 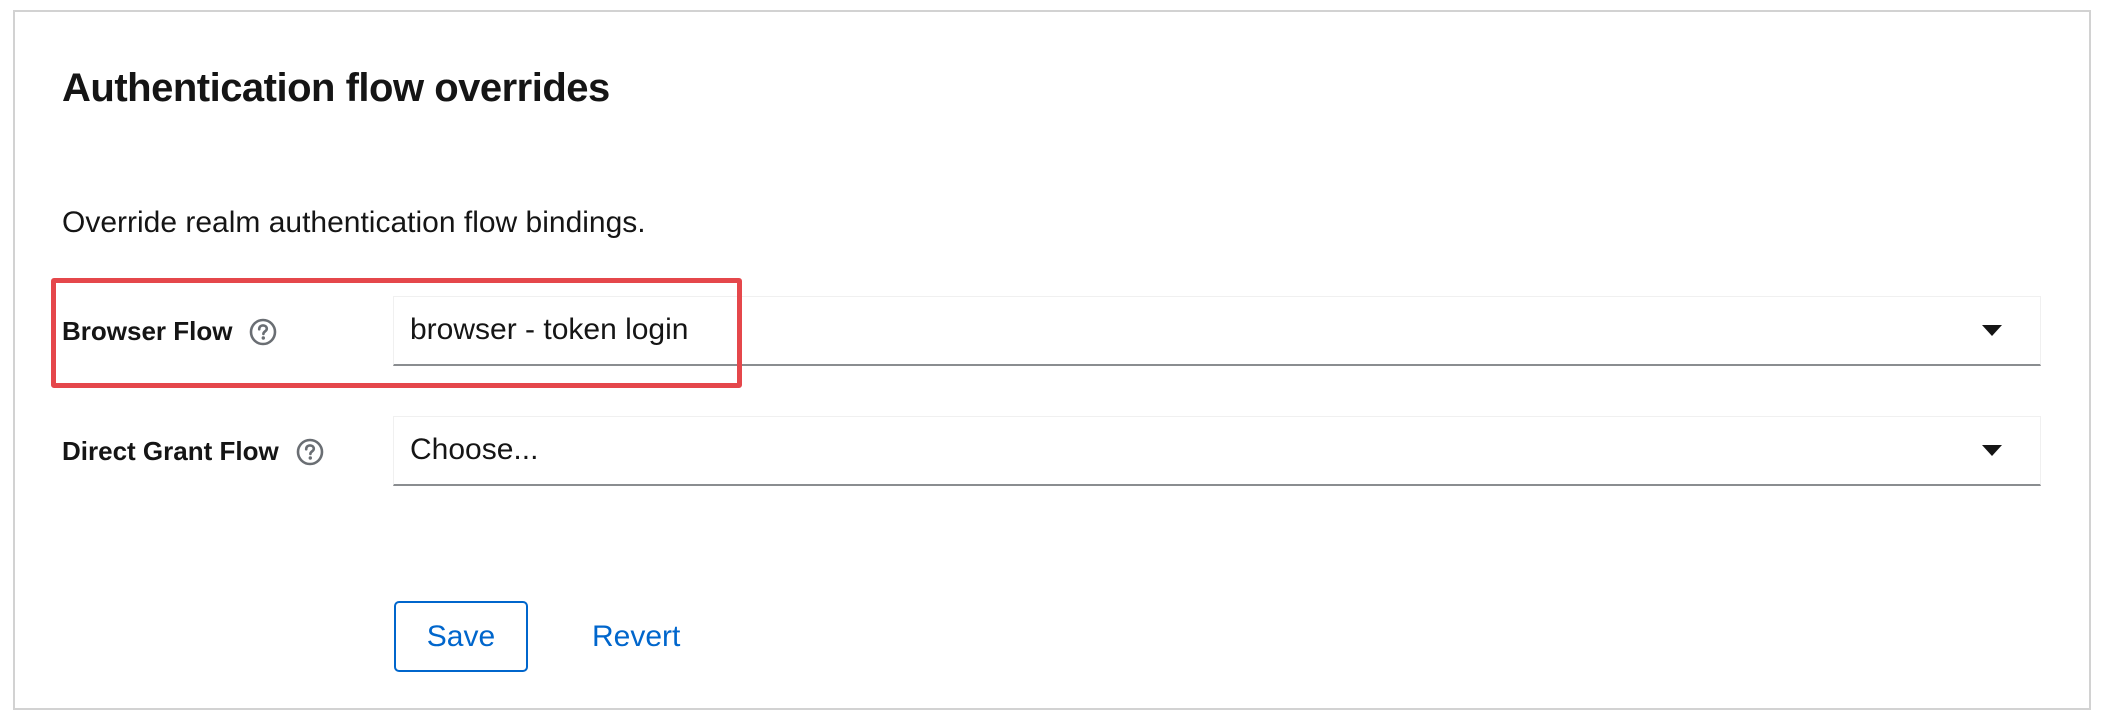 I want to click on browser-flow-select: browser - token login, so click(x=1217, y=331).